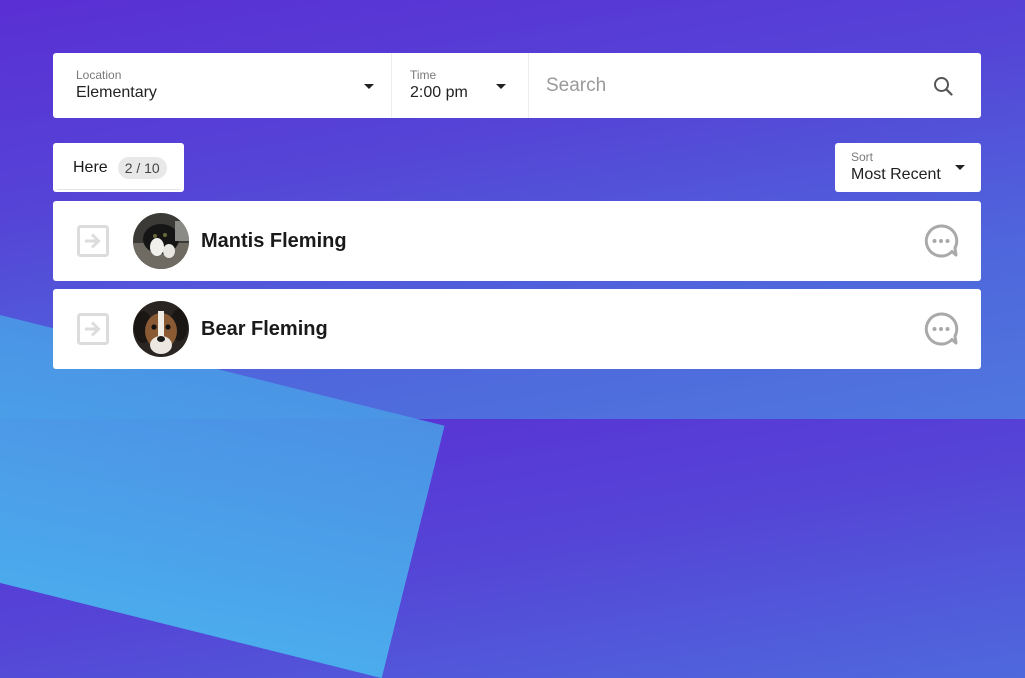 This screenshot has height=678, width=1025. I want to click on sort-label: Sort, so click(862, 157).